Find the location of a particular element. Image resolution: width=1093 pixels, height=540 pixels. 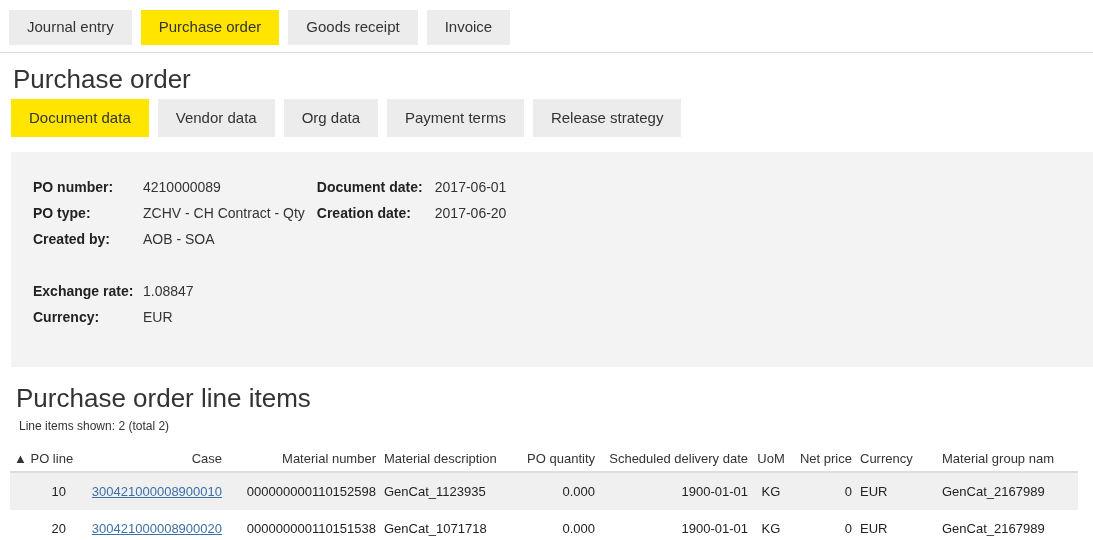

page-title: Purchase order is located at coordinates (102, 79).